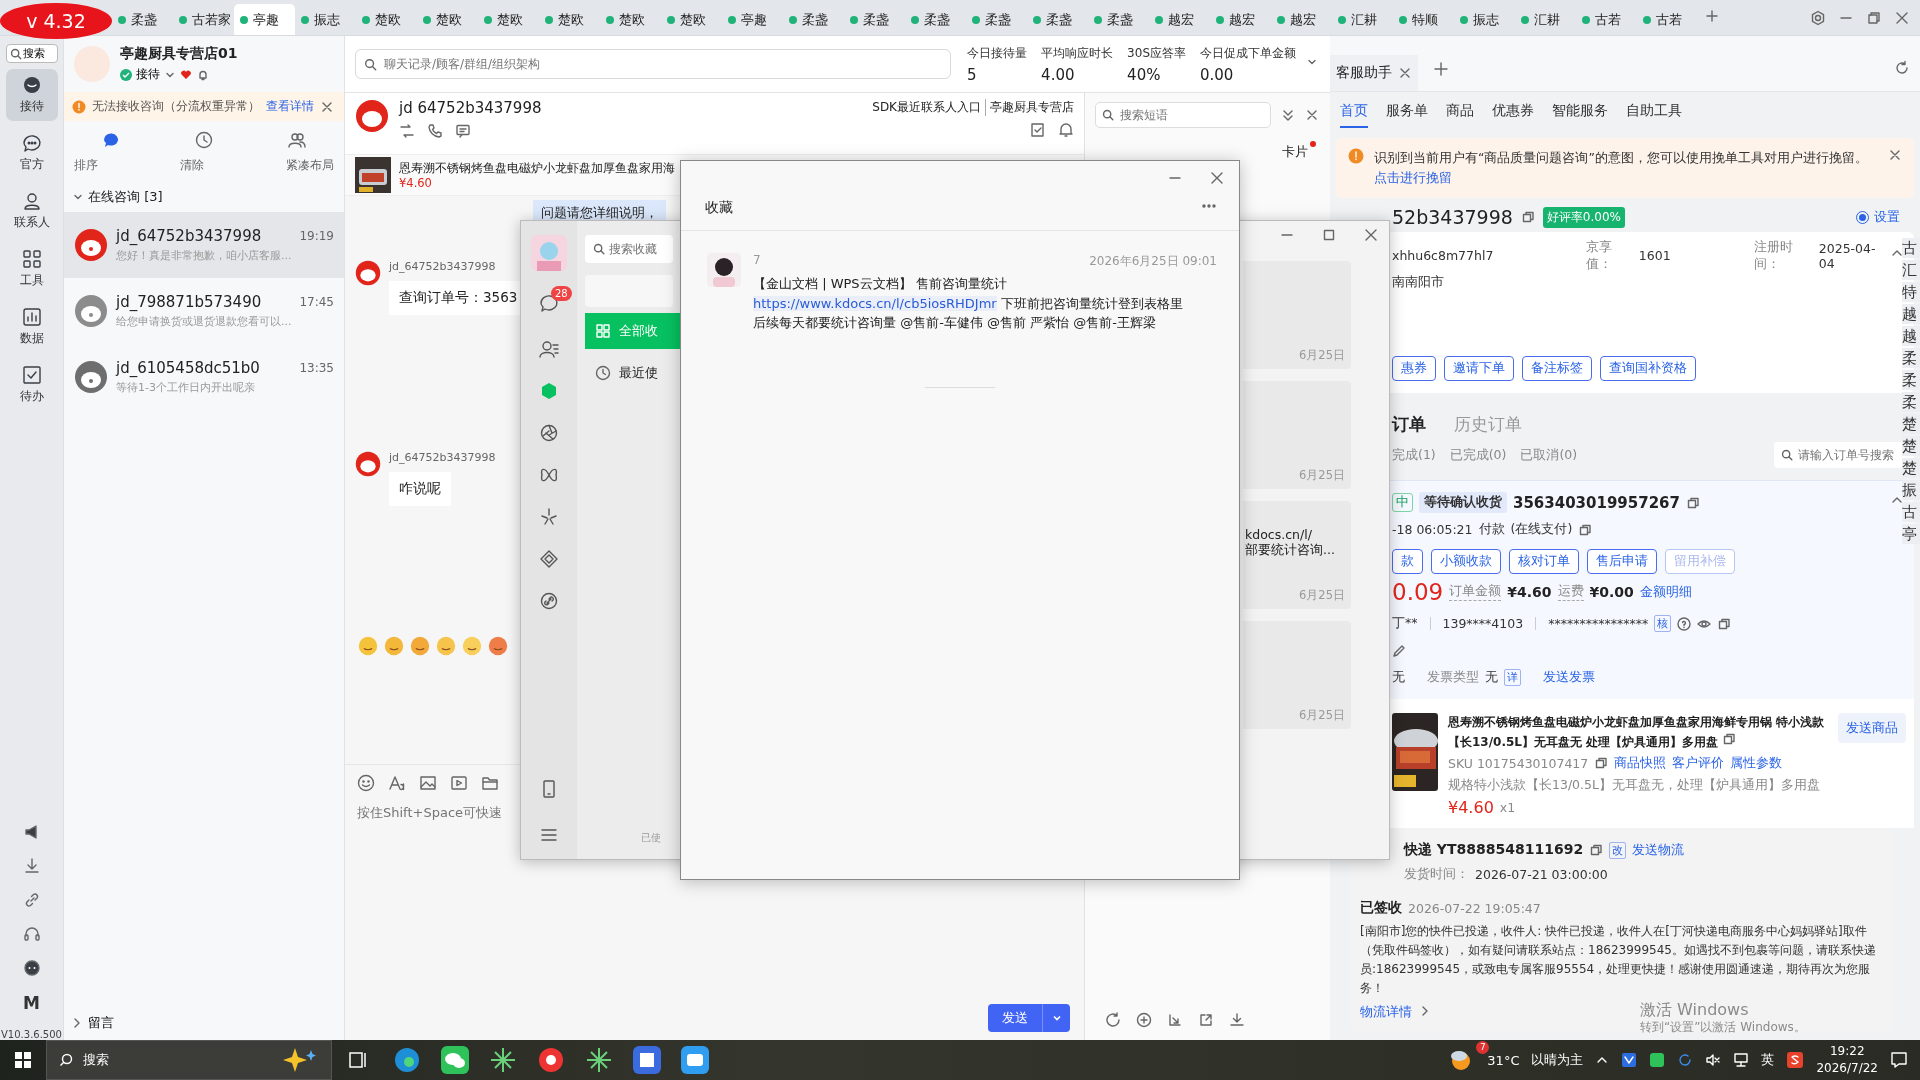 Image resolution: width=1920 pixels, height=1080 pixels. I want to click on leave-message-item: 留言, so click(101, 1023).